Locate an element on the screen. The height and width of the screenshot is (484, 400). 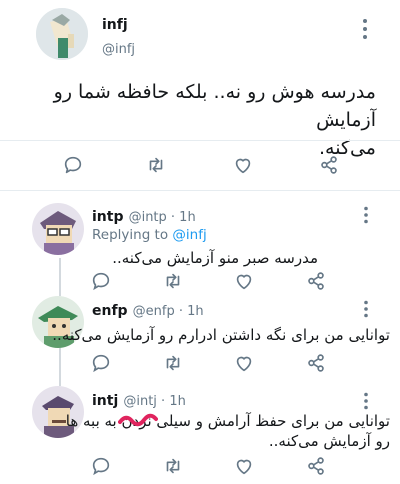
reply-header: intp @intp · 1h is located at coordinates (144, 215).